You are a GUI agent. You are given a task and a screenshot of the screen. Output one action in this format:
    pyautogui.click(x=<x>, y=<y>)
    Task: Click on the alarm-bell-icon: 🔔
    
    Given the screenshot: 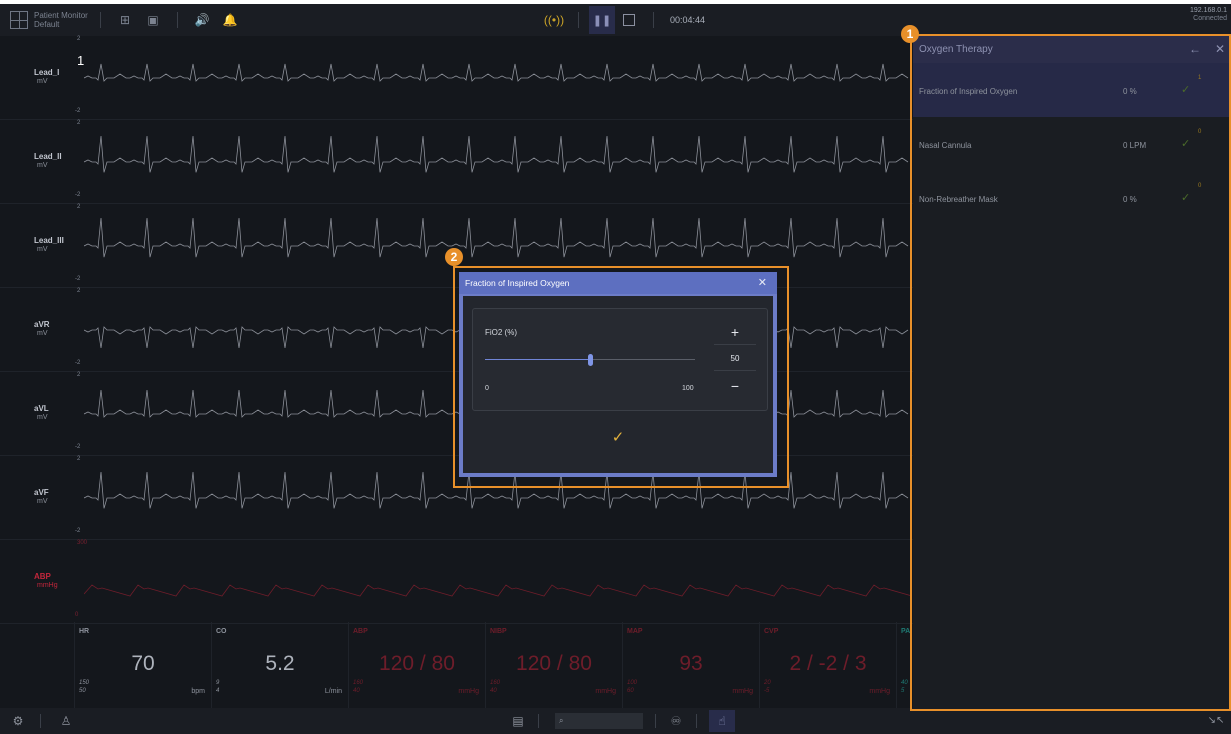 What is the action you would take?
    pyautogui.click(x=230, y=20)
    